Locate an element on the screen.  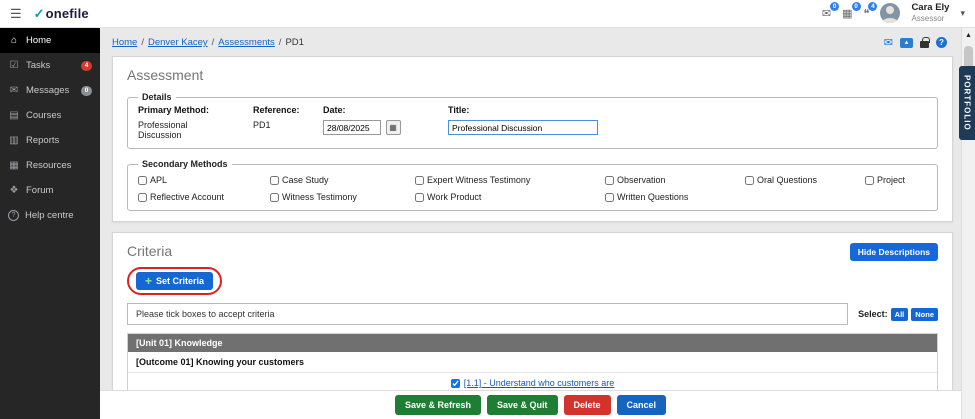
primary-method-field: Primary Method: Professional Discussion is located at coordinates (185, 122).